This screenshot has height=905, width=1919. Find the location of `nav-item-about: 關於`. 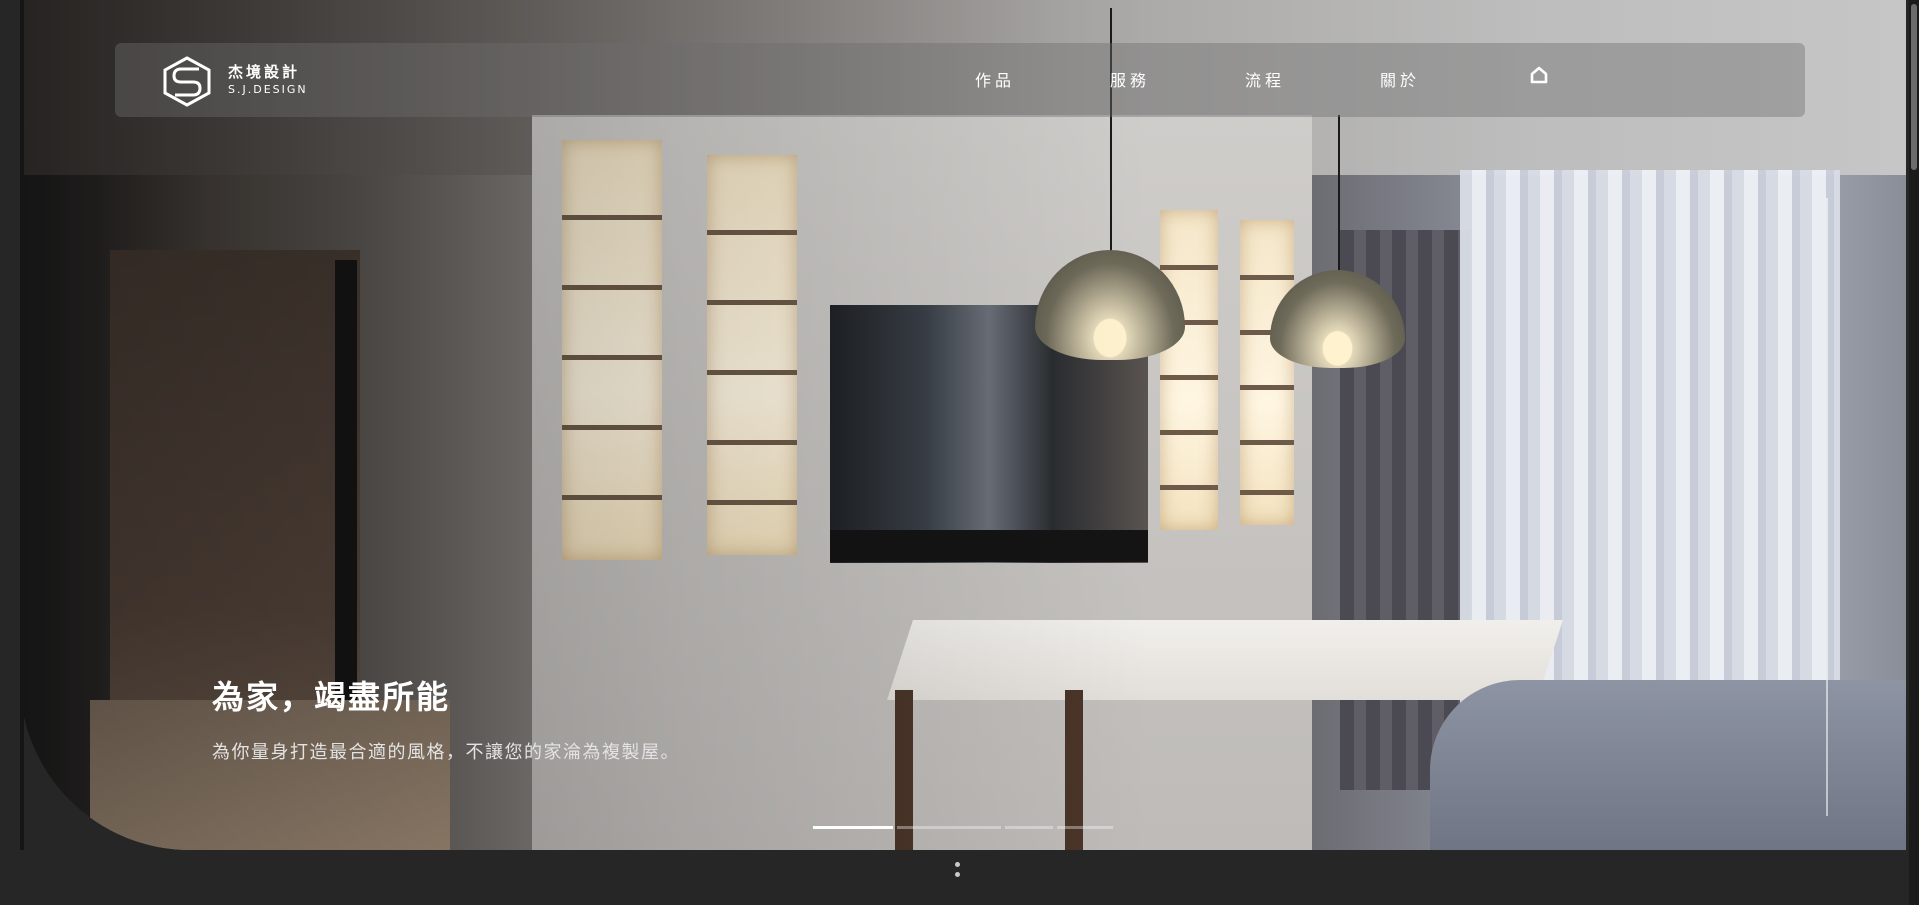

nav-item-about: 關於 is located at coordinates (1400, 79).